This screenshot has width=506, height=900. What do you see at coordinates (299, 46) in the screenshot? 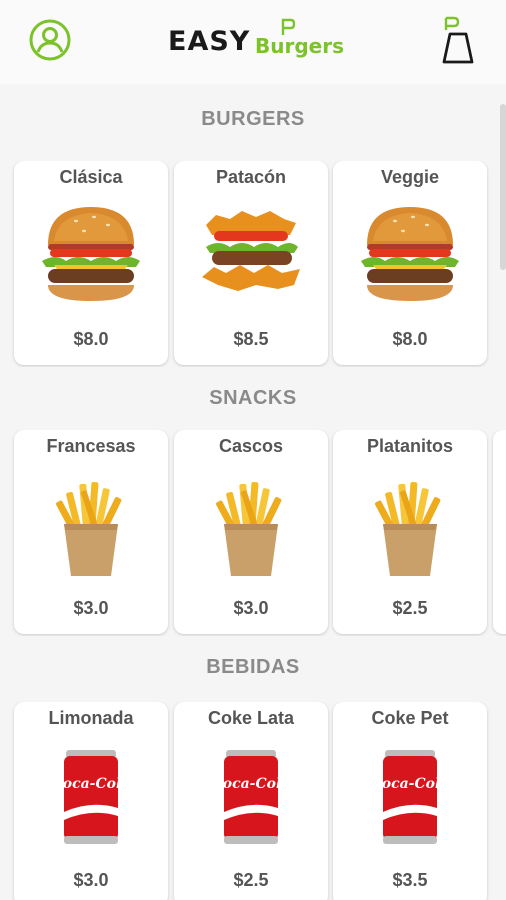
I see `logo-burgers-text: Burgers` at bounding box center [299, 46].